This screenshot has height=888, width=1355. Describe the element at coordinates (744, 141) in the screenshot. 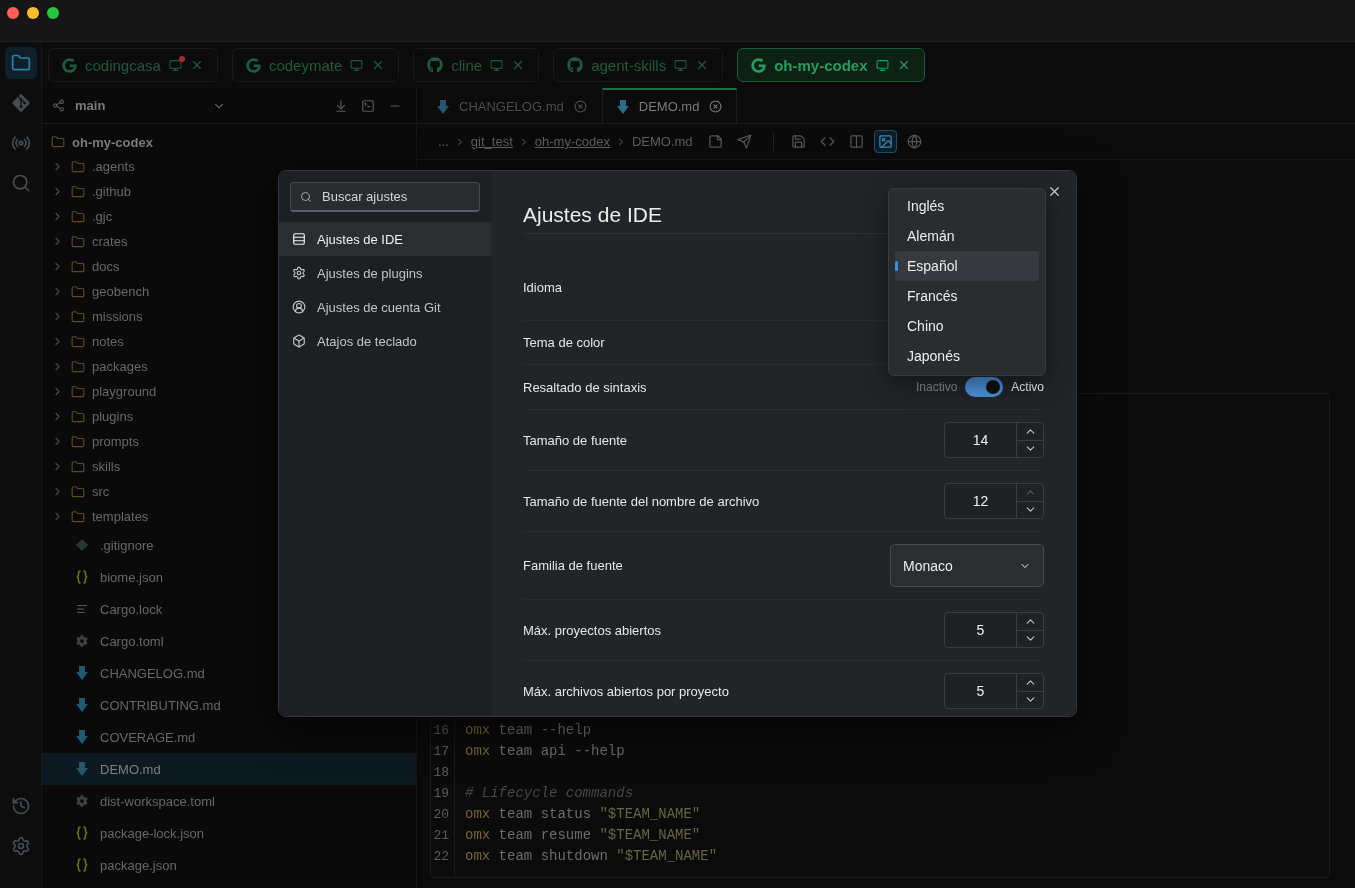

I see `send-icon` at that location.